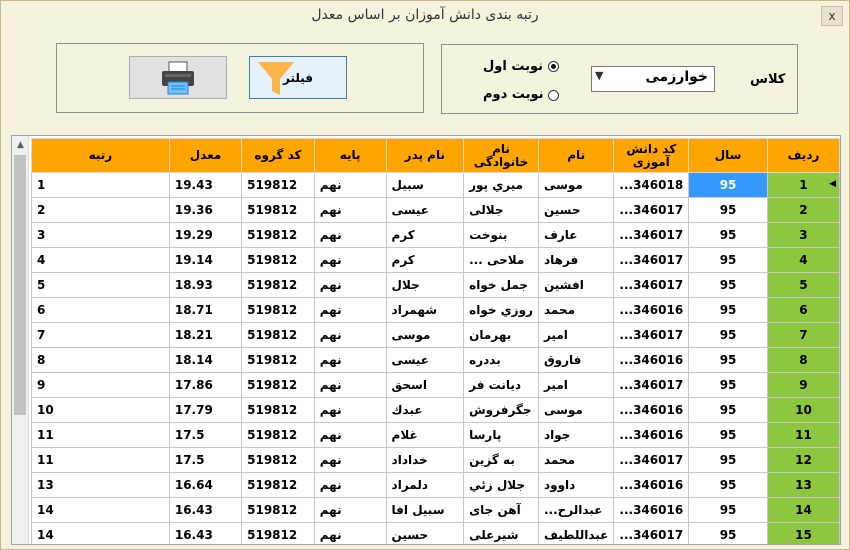  What do you see at coordinates (501, 435) in the screenshot?
I see `table-cell: پارسا` at bounding box center [501, 435].